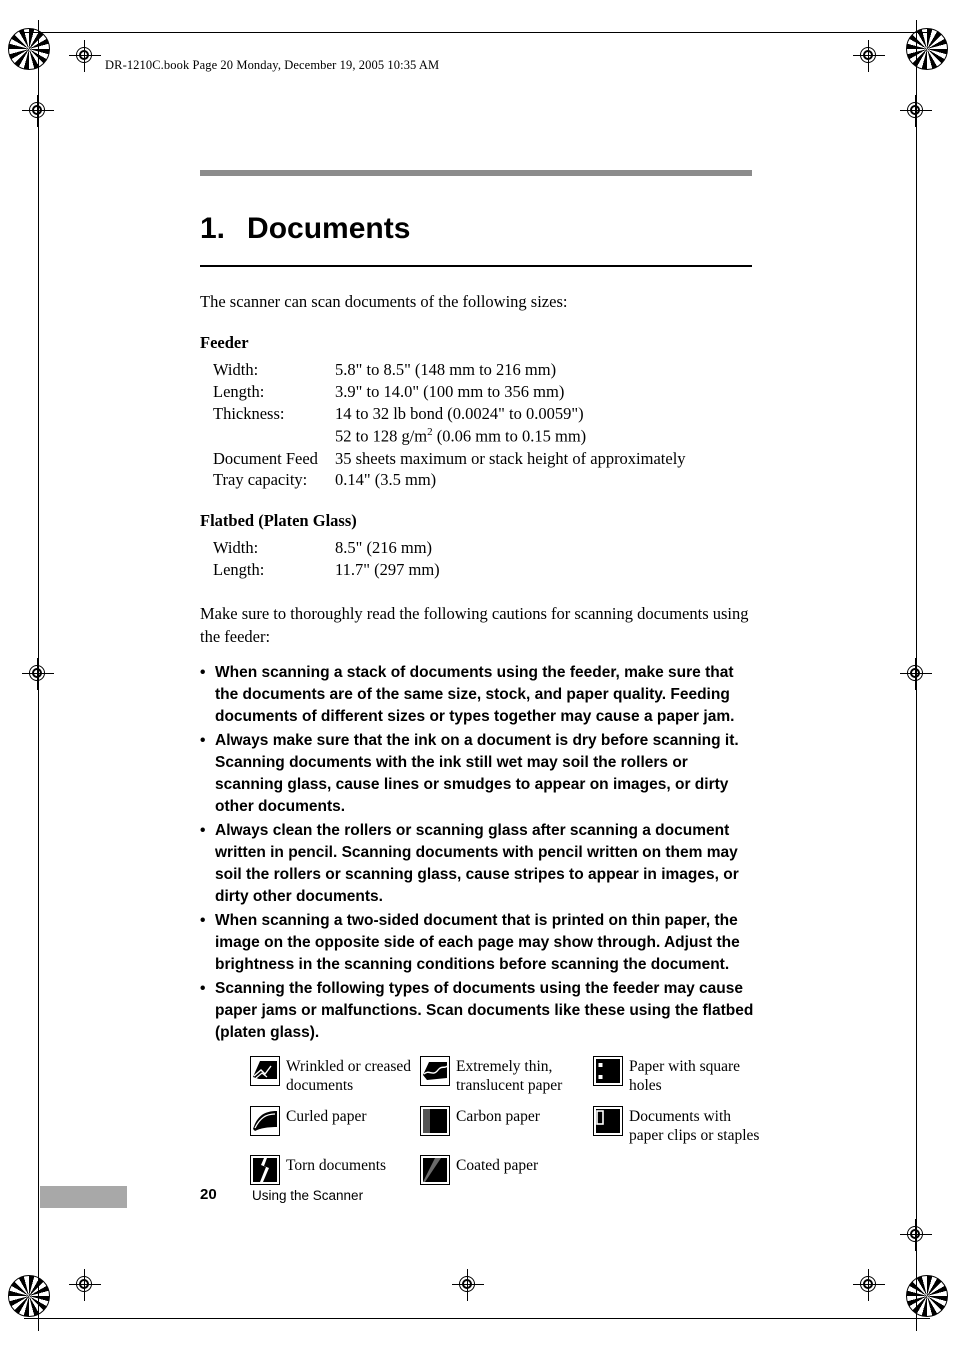 The image size is (954, 1351). I want to click on table-row: Length: 3.9" to 14.0" (100 mm to 356 mm), so click(449, 392).